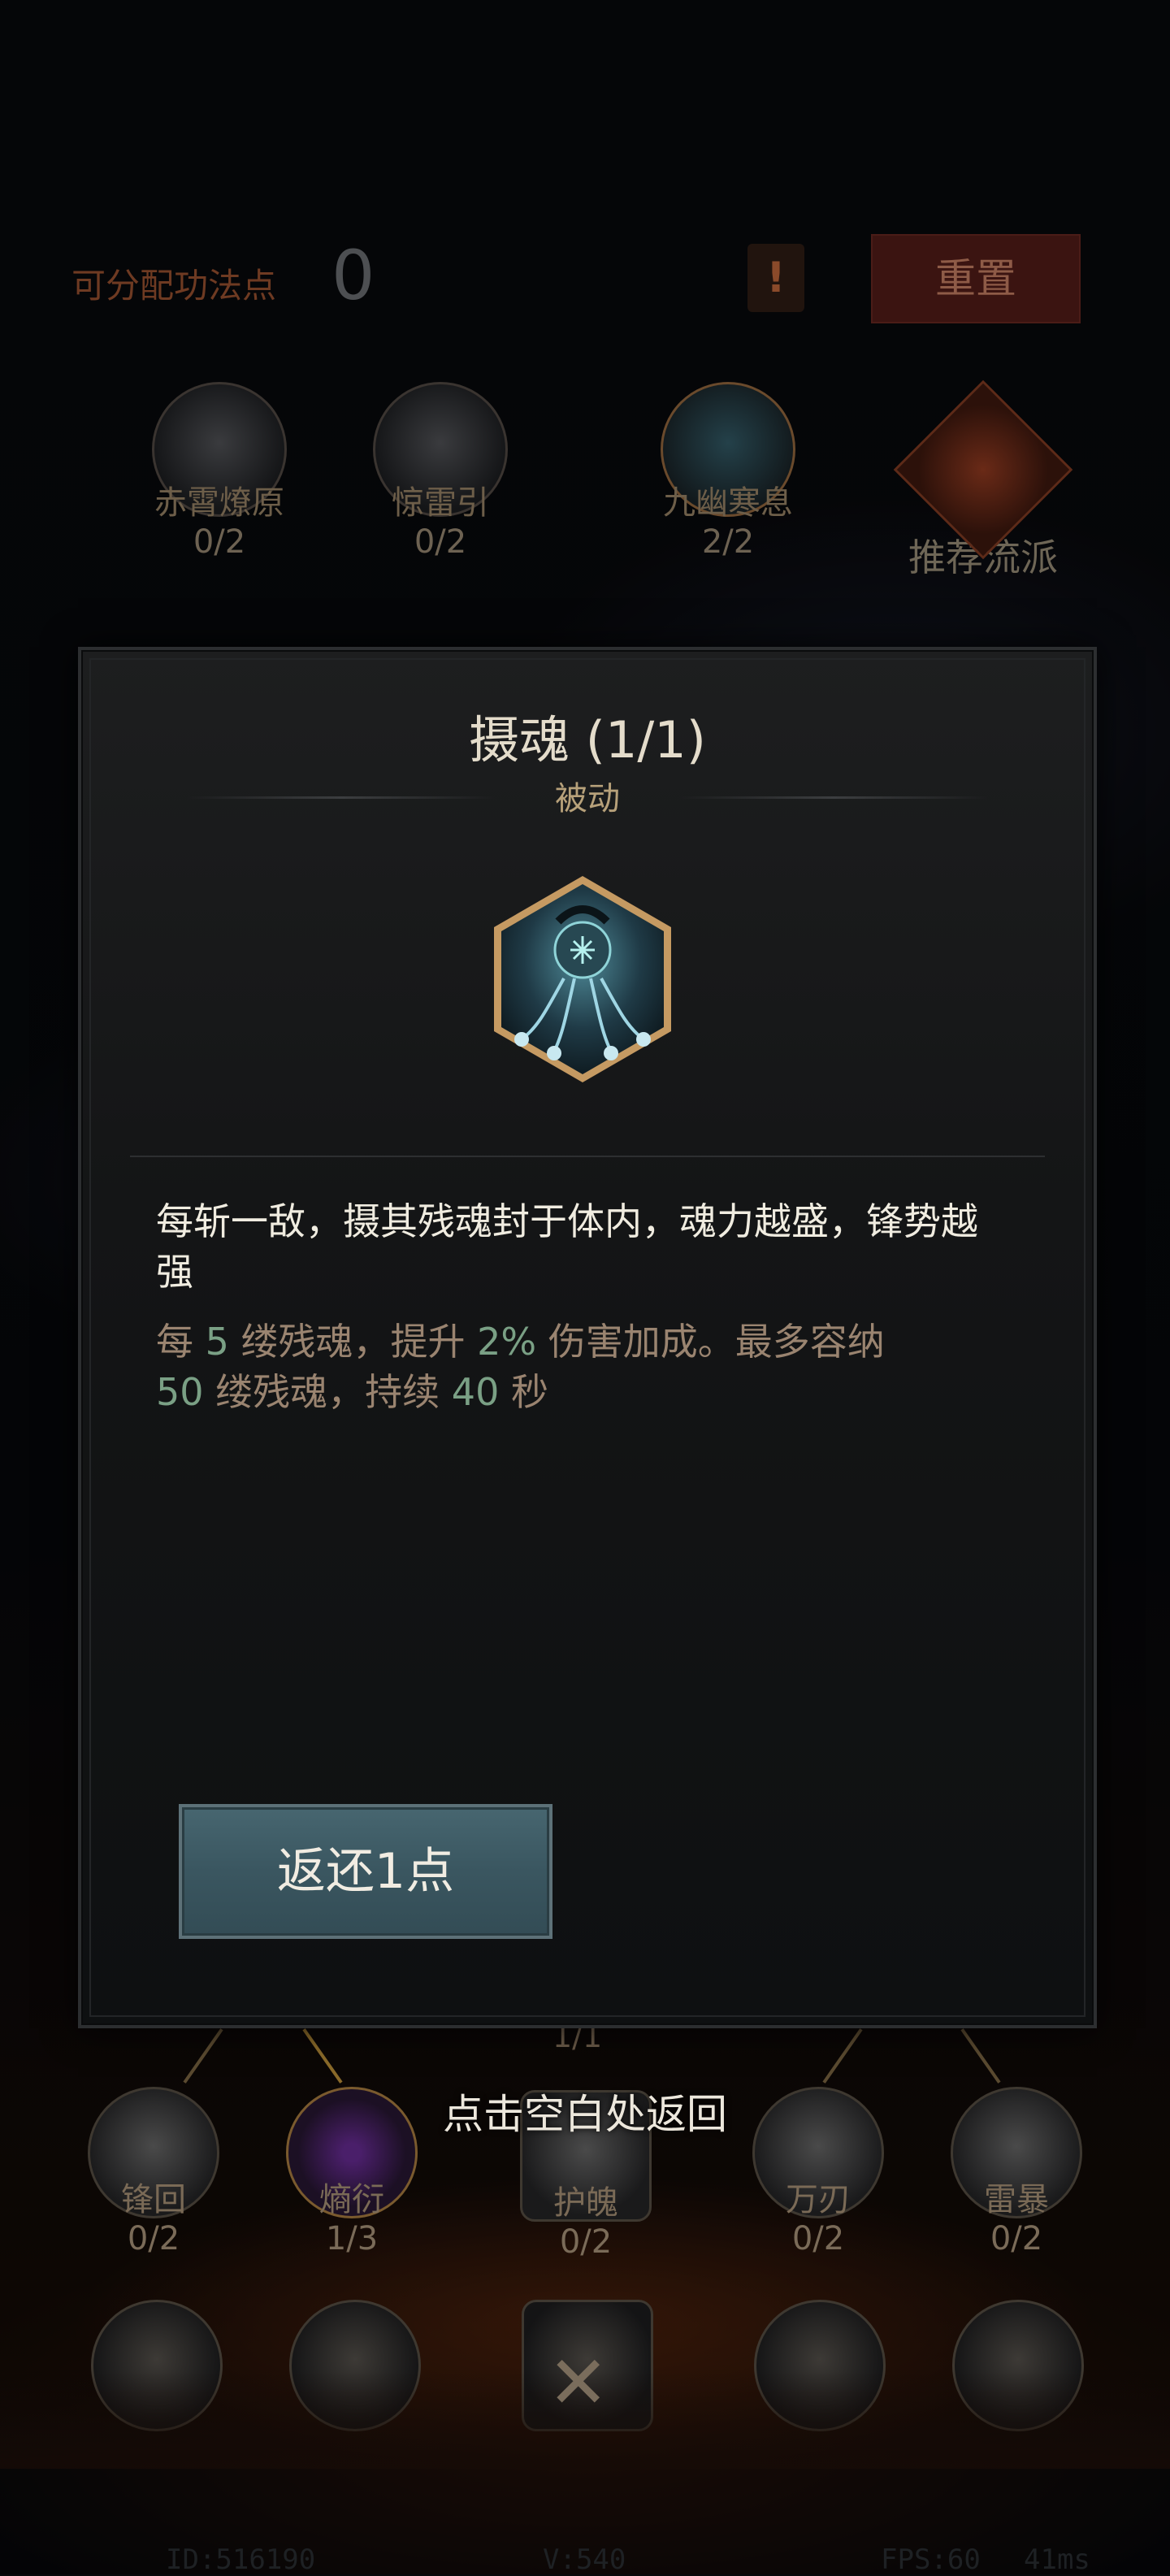 The image size is (1170, 2576). Describe the element at coordinates (440, 503) in the screenshot. I see `school-name: 惊雷引` at that location.